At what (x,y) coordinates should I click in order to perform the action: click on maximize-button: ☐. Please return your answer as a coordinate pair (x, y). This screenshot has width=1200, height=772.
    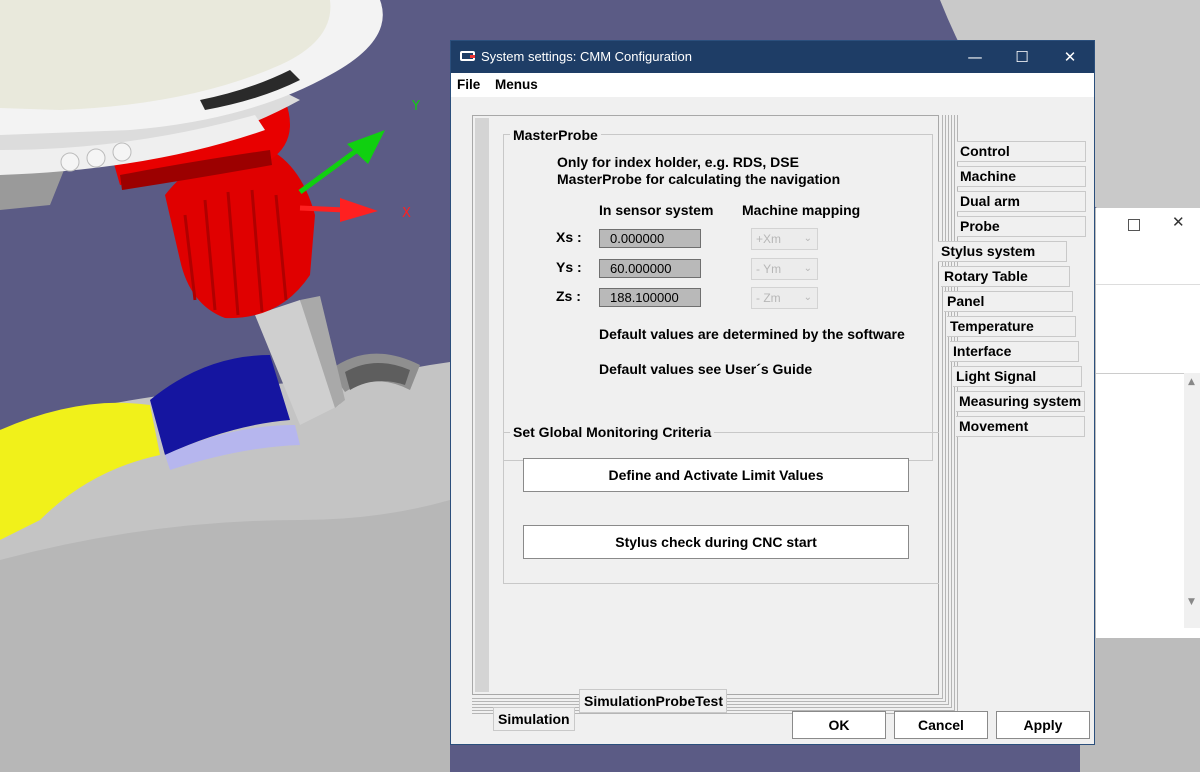
    Looking at the image, I should click on (1022, 57).